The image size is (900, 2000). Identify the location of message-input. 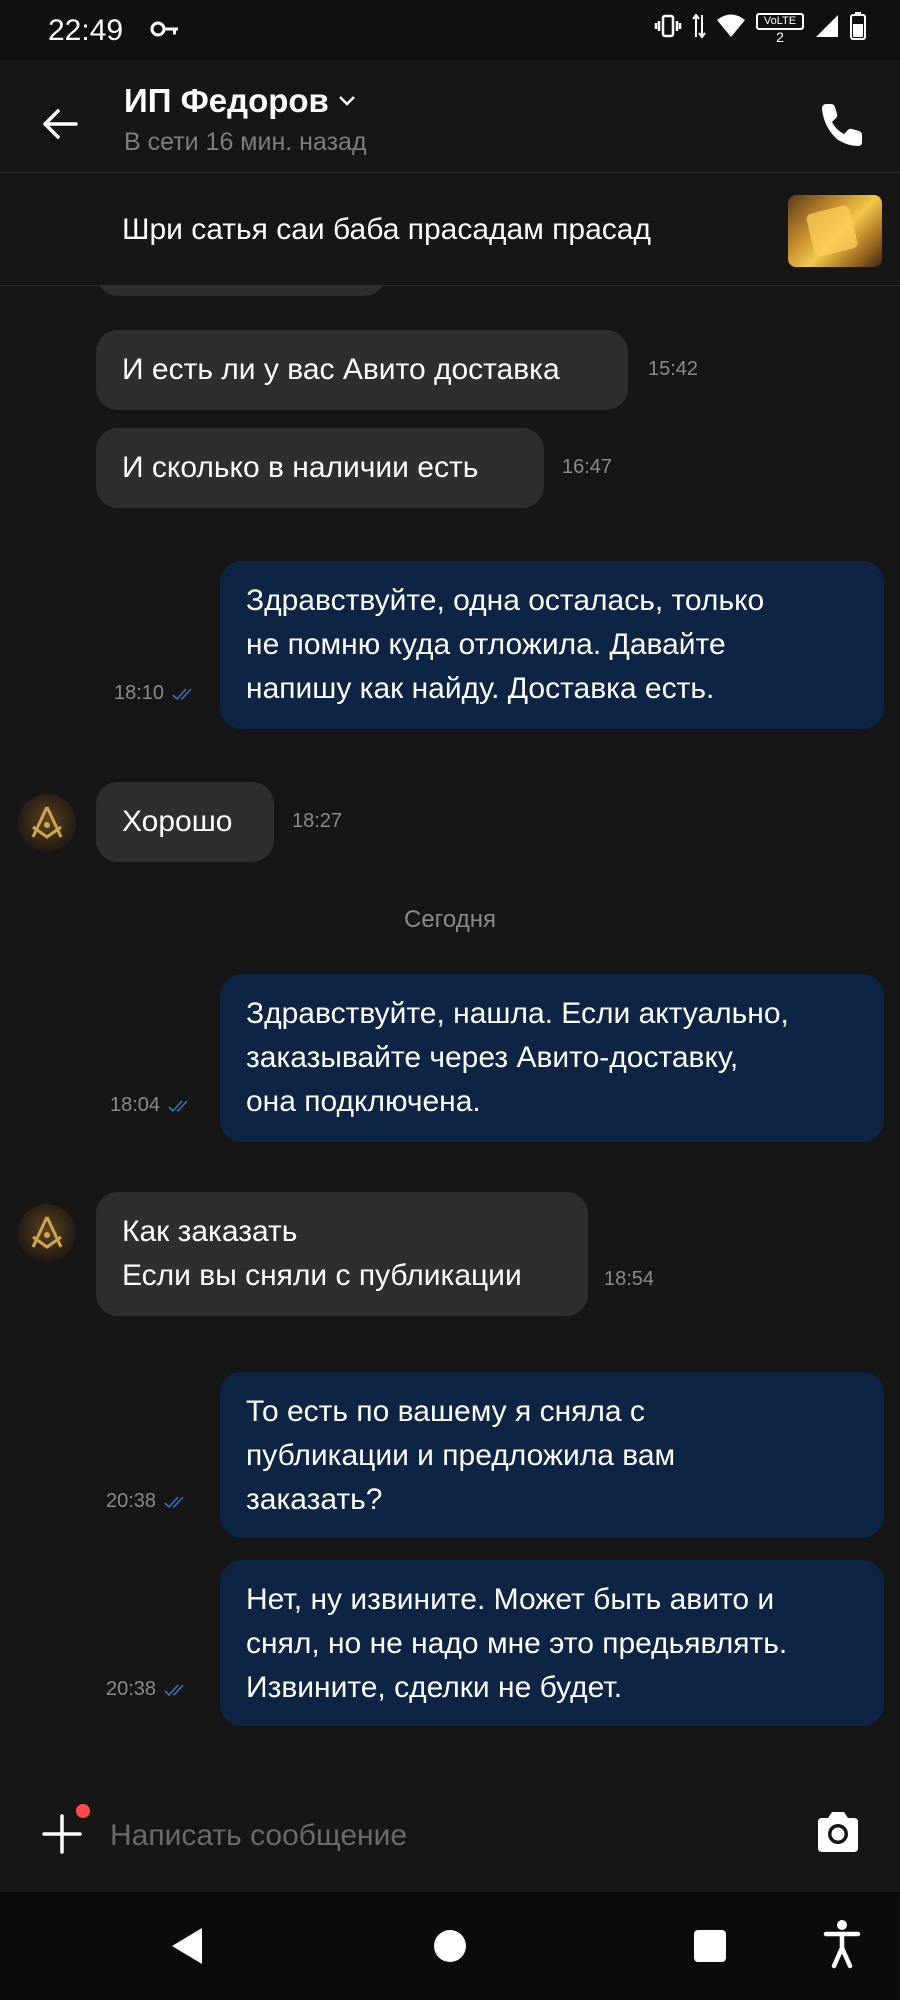
(430, 1836).